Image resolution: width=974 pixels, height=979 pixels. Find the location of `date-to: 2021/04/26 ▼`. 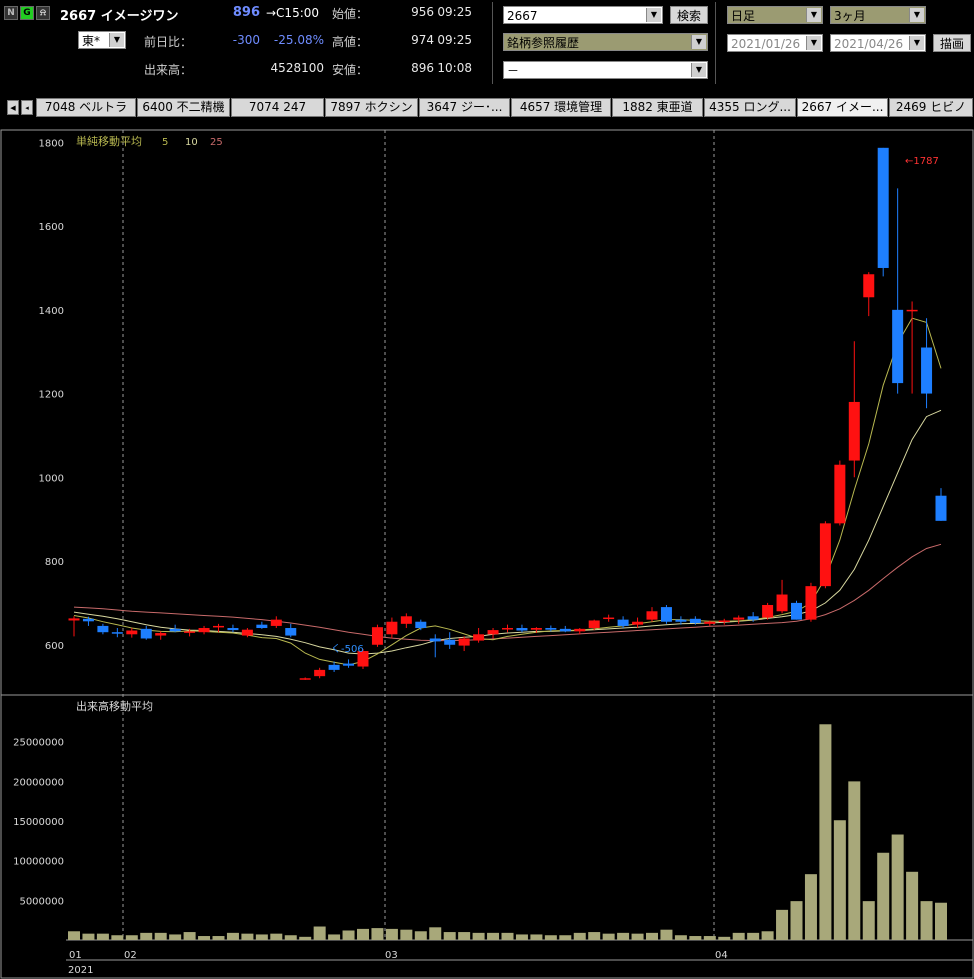

date-to: 2021/04/26 ▼ is located at coordinates (878, 43).